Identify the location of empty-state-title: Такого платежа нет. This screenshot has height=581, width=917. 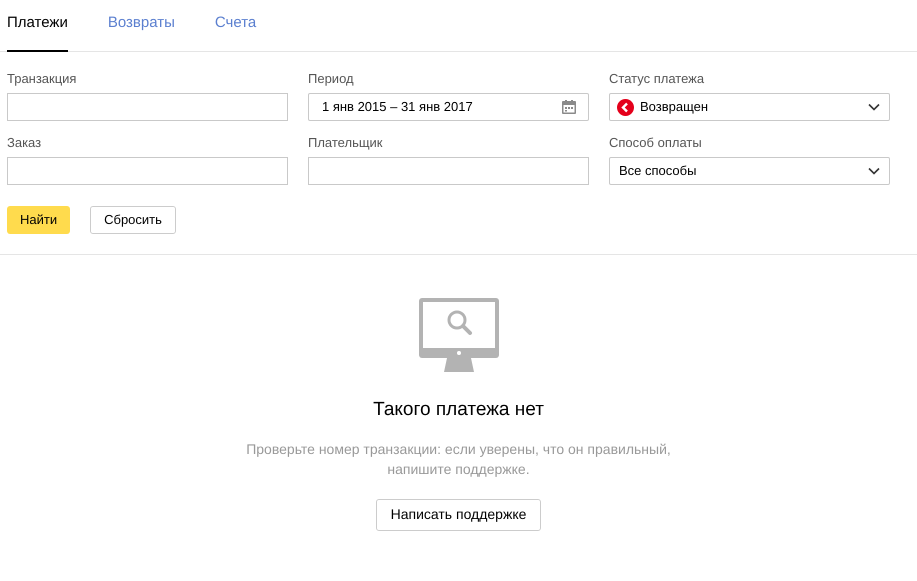
(458, 410).